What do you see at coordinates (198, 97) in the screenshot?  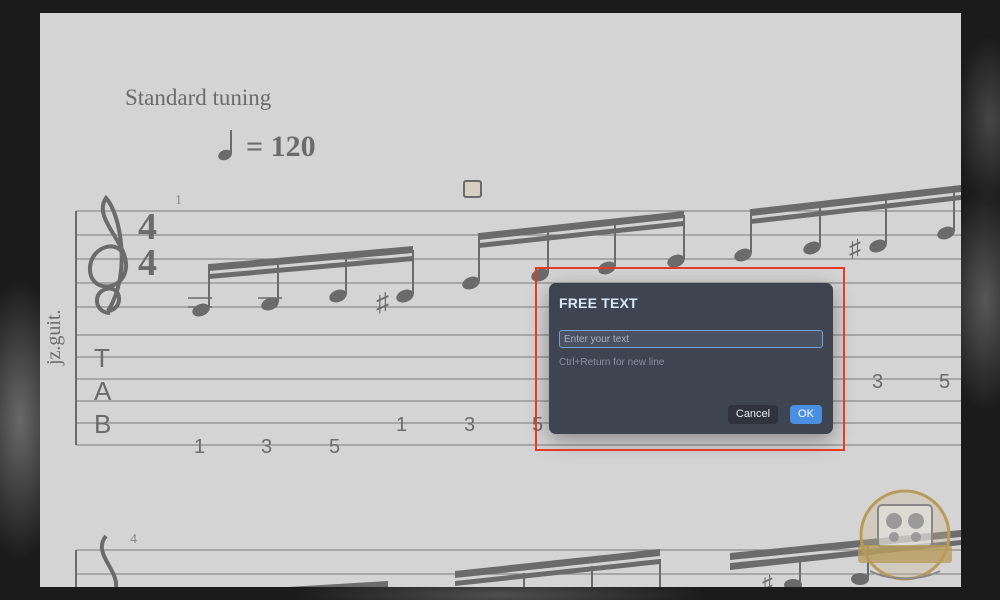 I see `tuning-label: Standard tuning` at bounding box center [198, 97].